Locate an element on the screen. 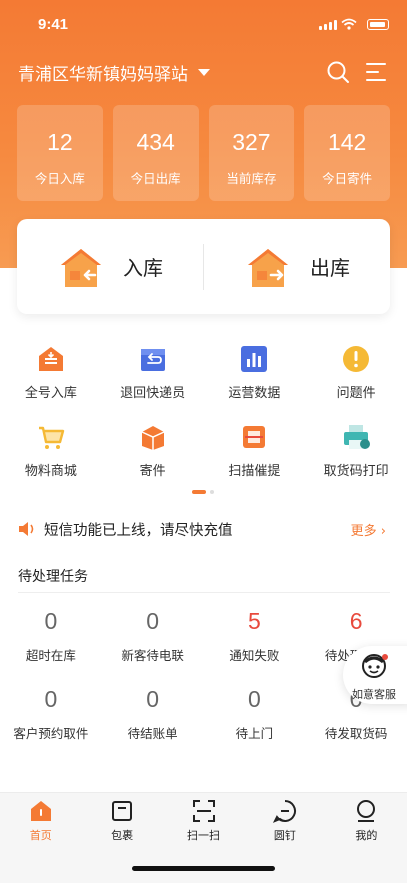 This screenshot has height=883, width=407. stat-today-send: 142 今日寄件 is located at coordinates (347, 153).